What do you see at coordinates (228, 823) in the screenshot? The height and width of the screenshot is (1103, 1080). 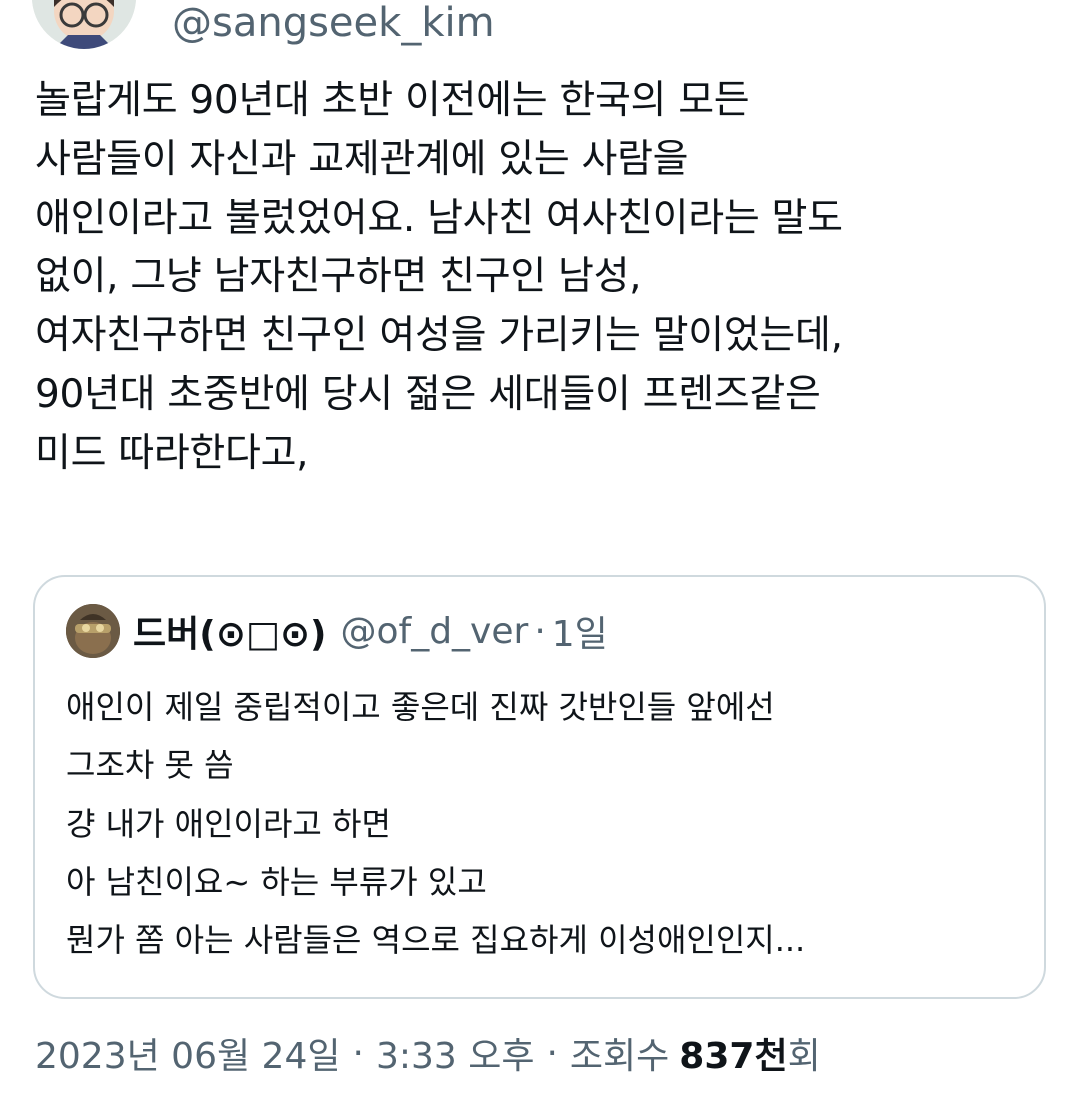 I see `quoted-text-line: 걍 내가 애인이라고 하면` at bounding box center [228, 823].